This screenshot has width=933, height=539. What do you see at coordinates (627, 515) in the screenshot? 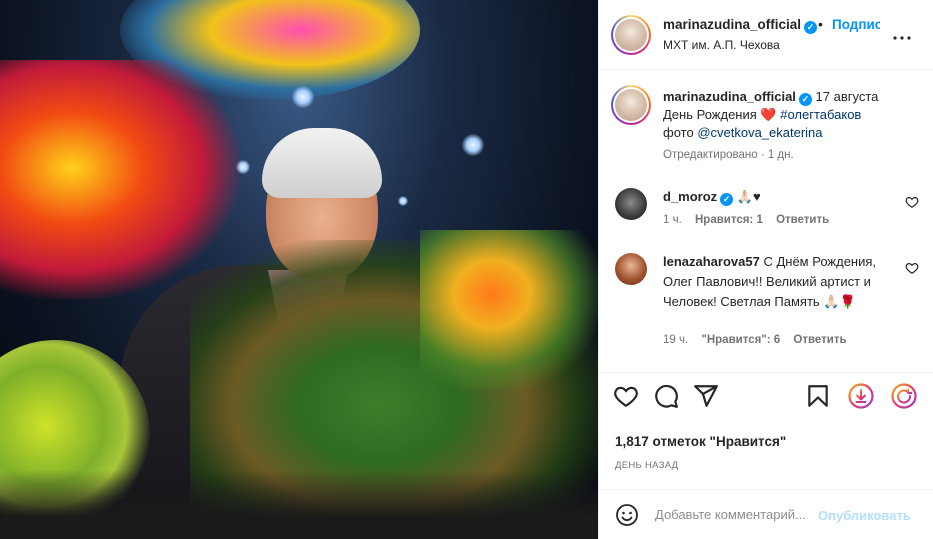
I see `emoji-icon` at bounding box center [627, 515].